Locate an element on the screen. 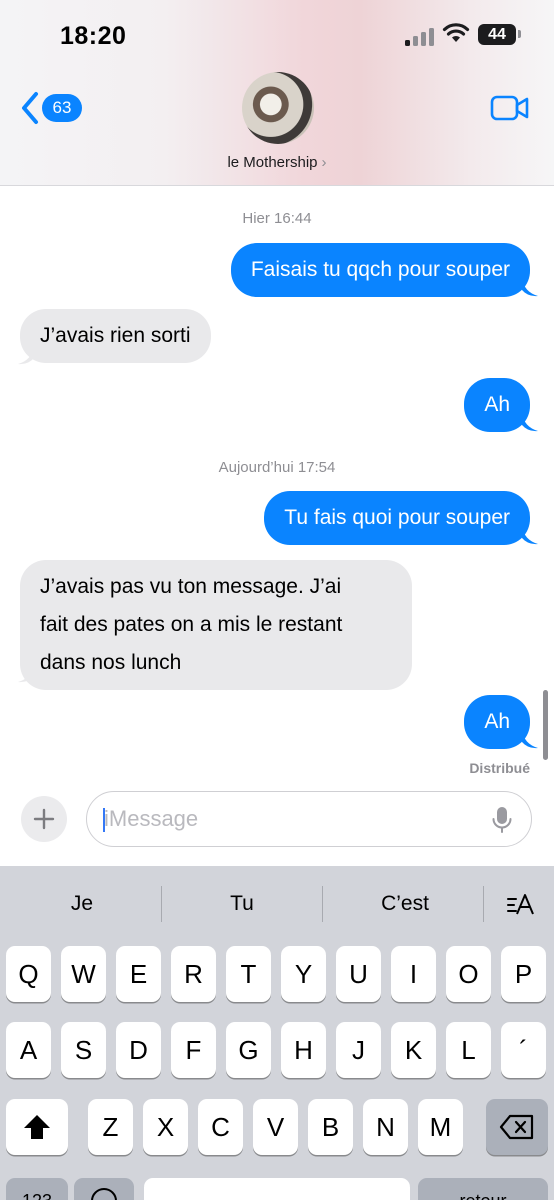 Image resolution: width=554 pixels, height=1200 pixels. key-i: I is located at coordinates (413, 974).